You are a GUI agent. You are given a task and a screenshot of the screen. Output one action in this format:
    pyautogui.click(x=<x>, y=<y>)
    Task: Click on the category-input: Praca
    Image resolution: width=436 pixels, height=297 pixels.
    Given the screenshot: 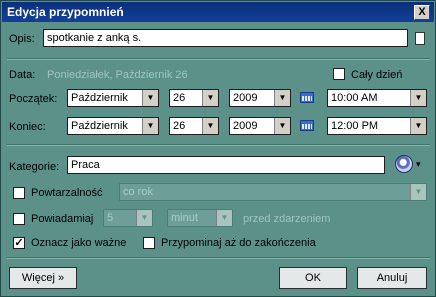 What is the action you would take?
    pyautogui.click(x=226, y=165)
    